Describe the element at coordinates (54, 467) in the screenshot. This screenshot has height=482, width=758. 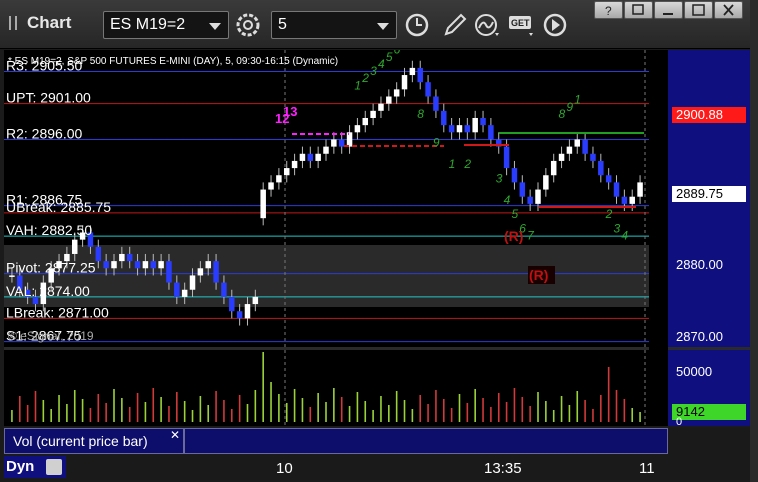
I see `lock-icon` at that location.